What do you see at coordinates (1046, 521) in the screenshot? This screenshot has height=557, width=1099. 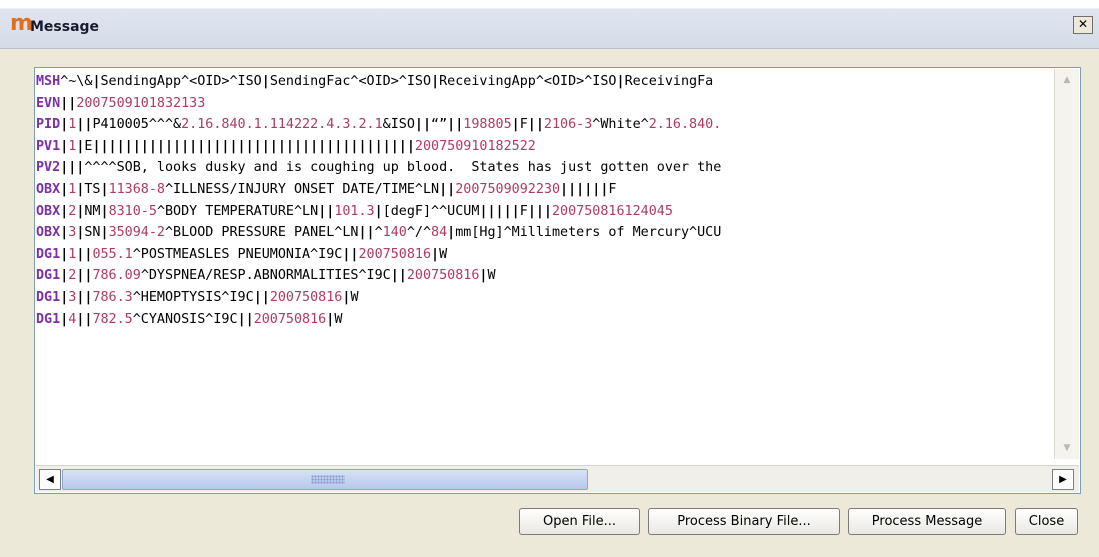 I see `close-button: Close` at bounding box center [1046, 521].